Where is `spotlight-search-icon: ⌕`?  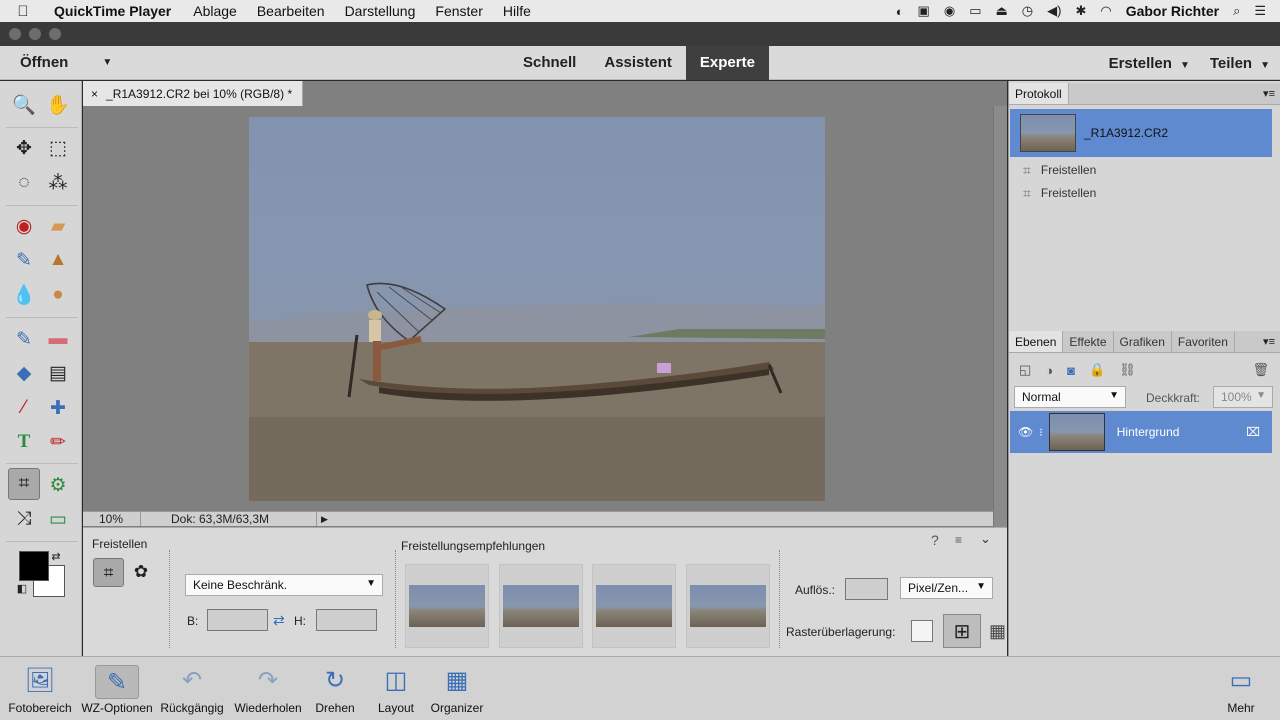
spotlight-search-icon: ⌕ is located at coordinates (1236, 11).